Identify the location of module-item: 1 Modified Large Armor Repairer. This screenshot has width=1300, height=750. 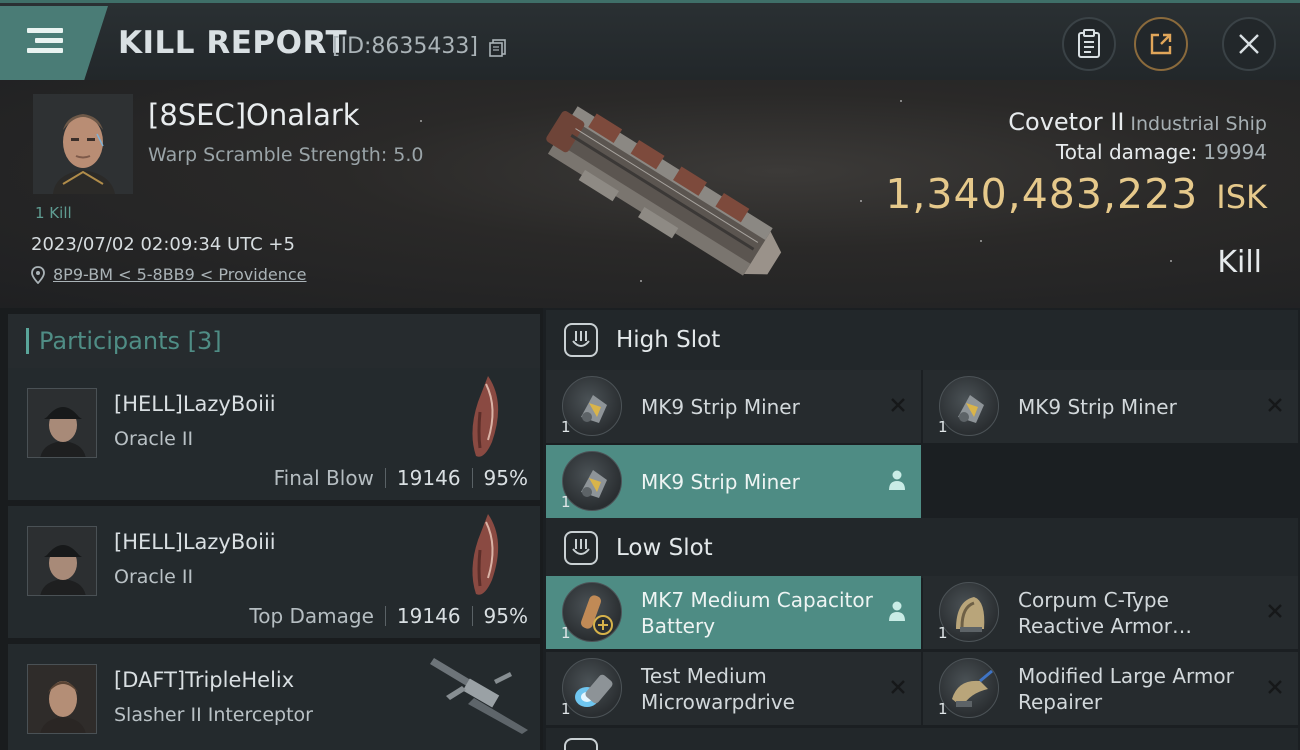
(1110, 688).